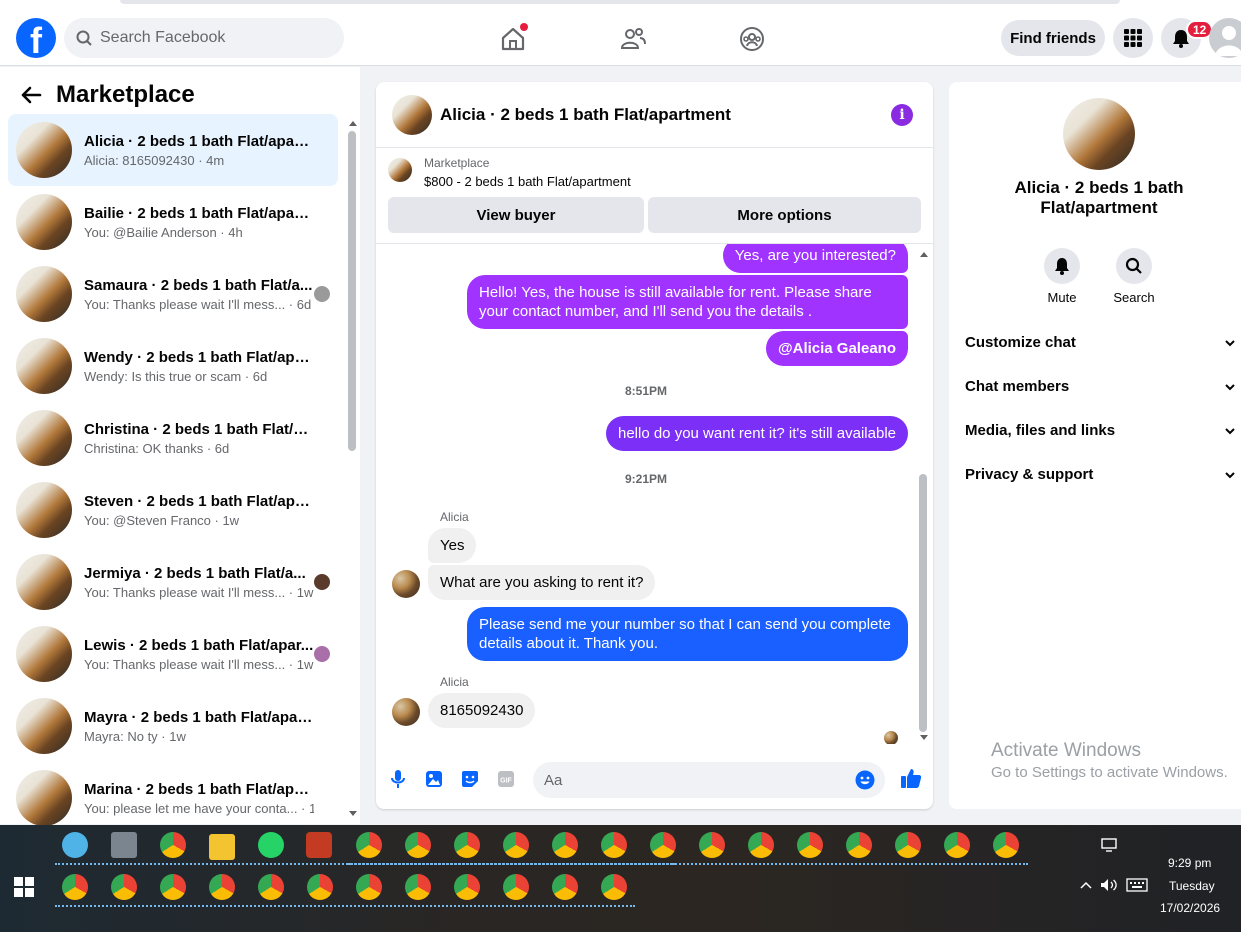 The width and height of the screenshot is (1241, 932). Describe the element at coordinates (31, 95) in the screenshot. I see `back-arrow-icon` at that location.